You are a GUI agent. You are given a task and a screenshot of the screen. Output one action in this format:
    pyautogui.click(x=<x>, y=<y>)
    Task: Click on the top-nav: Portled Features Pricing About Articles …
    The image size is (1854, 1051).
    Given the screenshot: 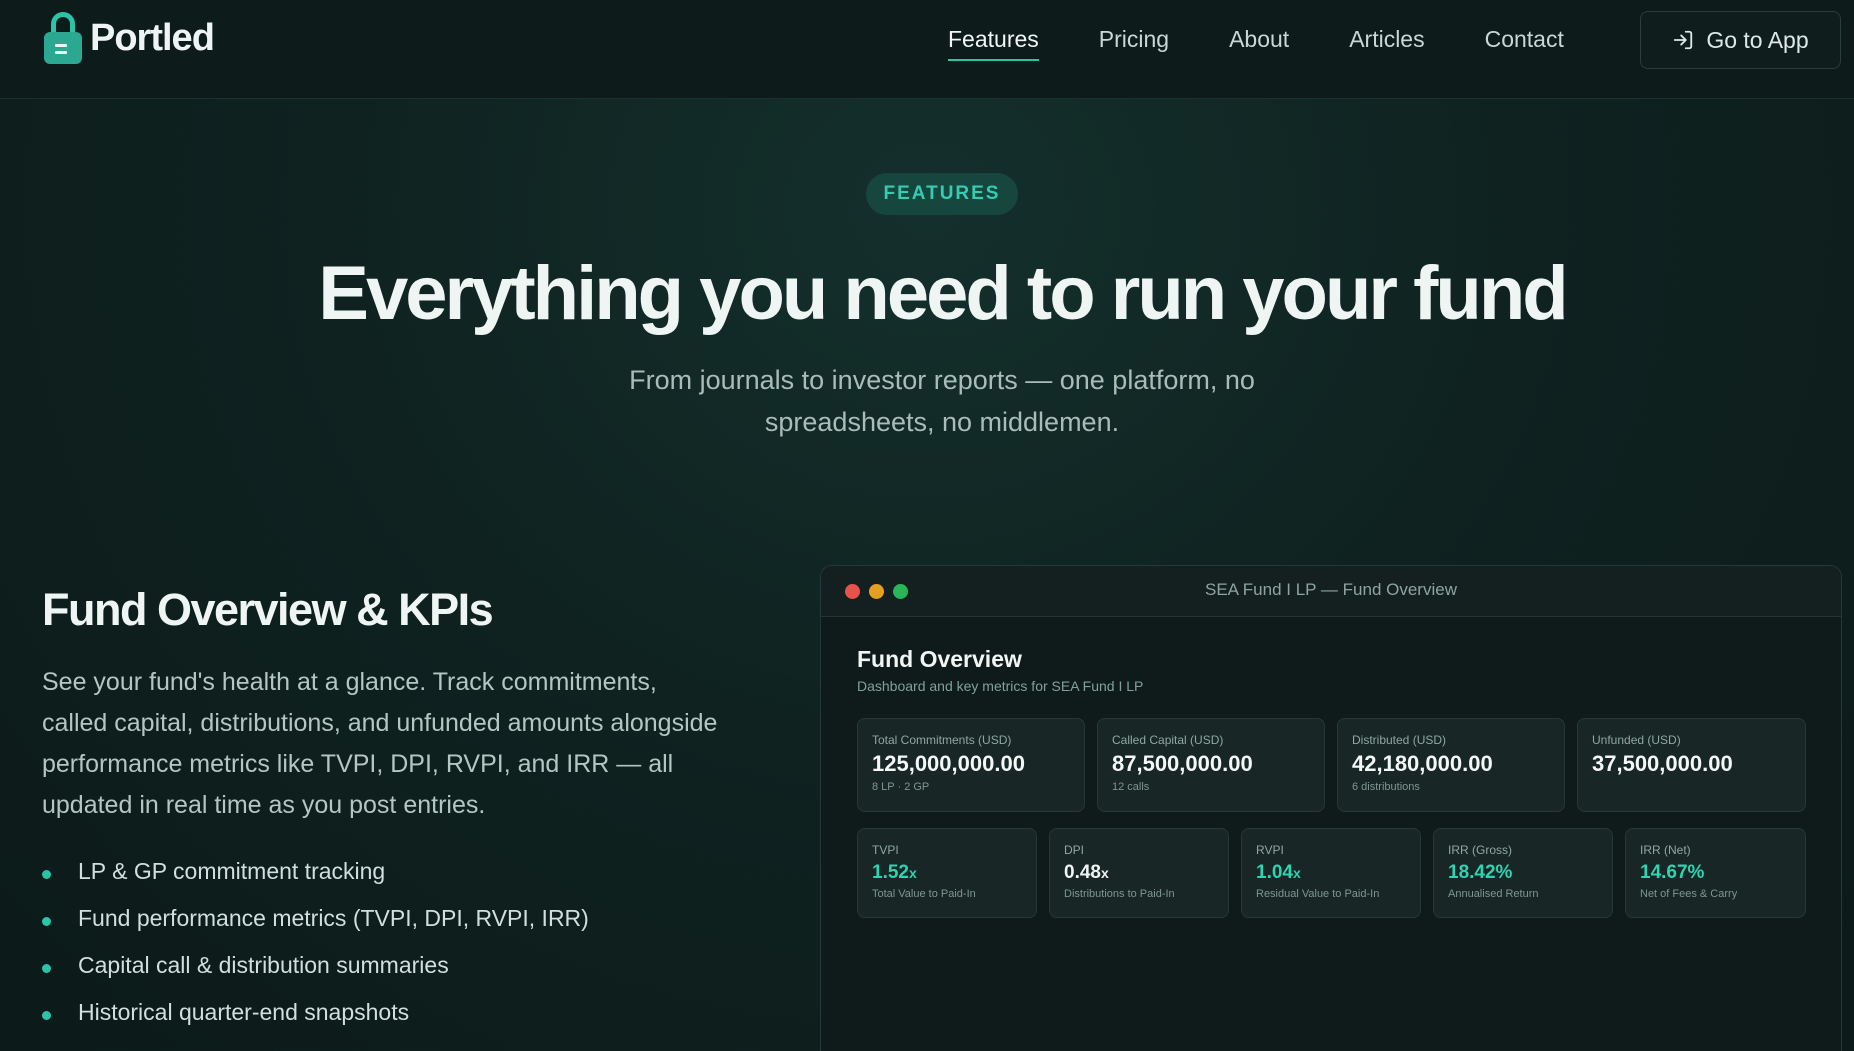 What is the action you would take?
    pyautogui.click(x=927, y=49)
    